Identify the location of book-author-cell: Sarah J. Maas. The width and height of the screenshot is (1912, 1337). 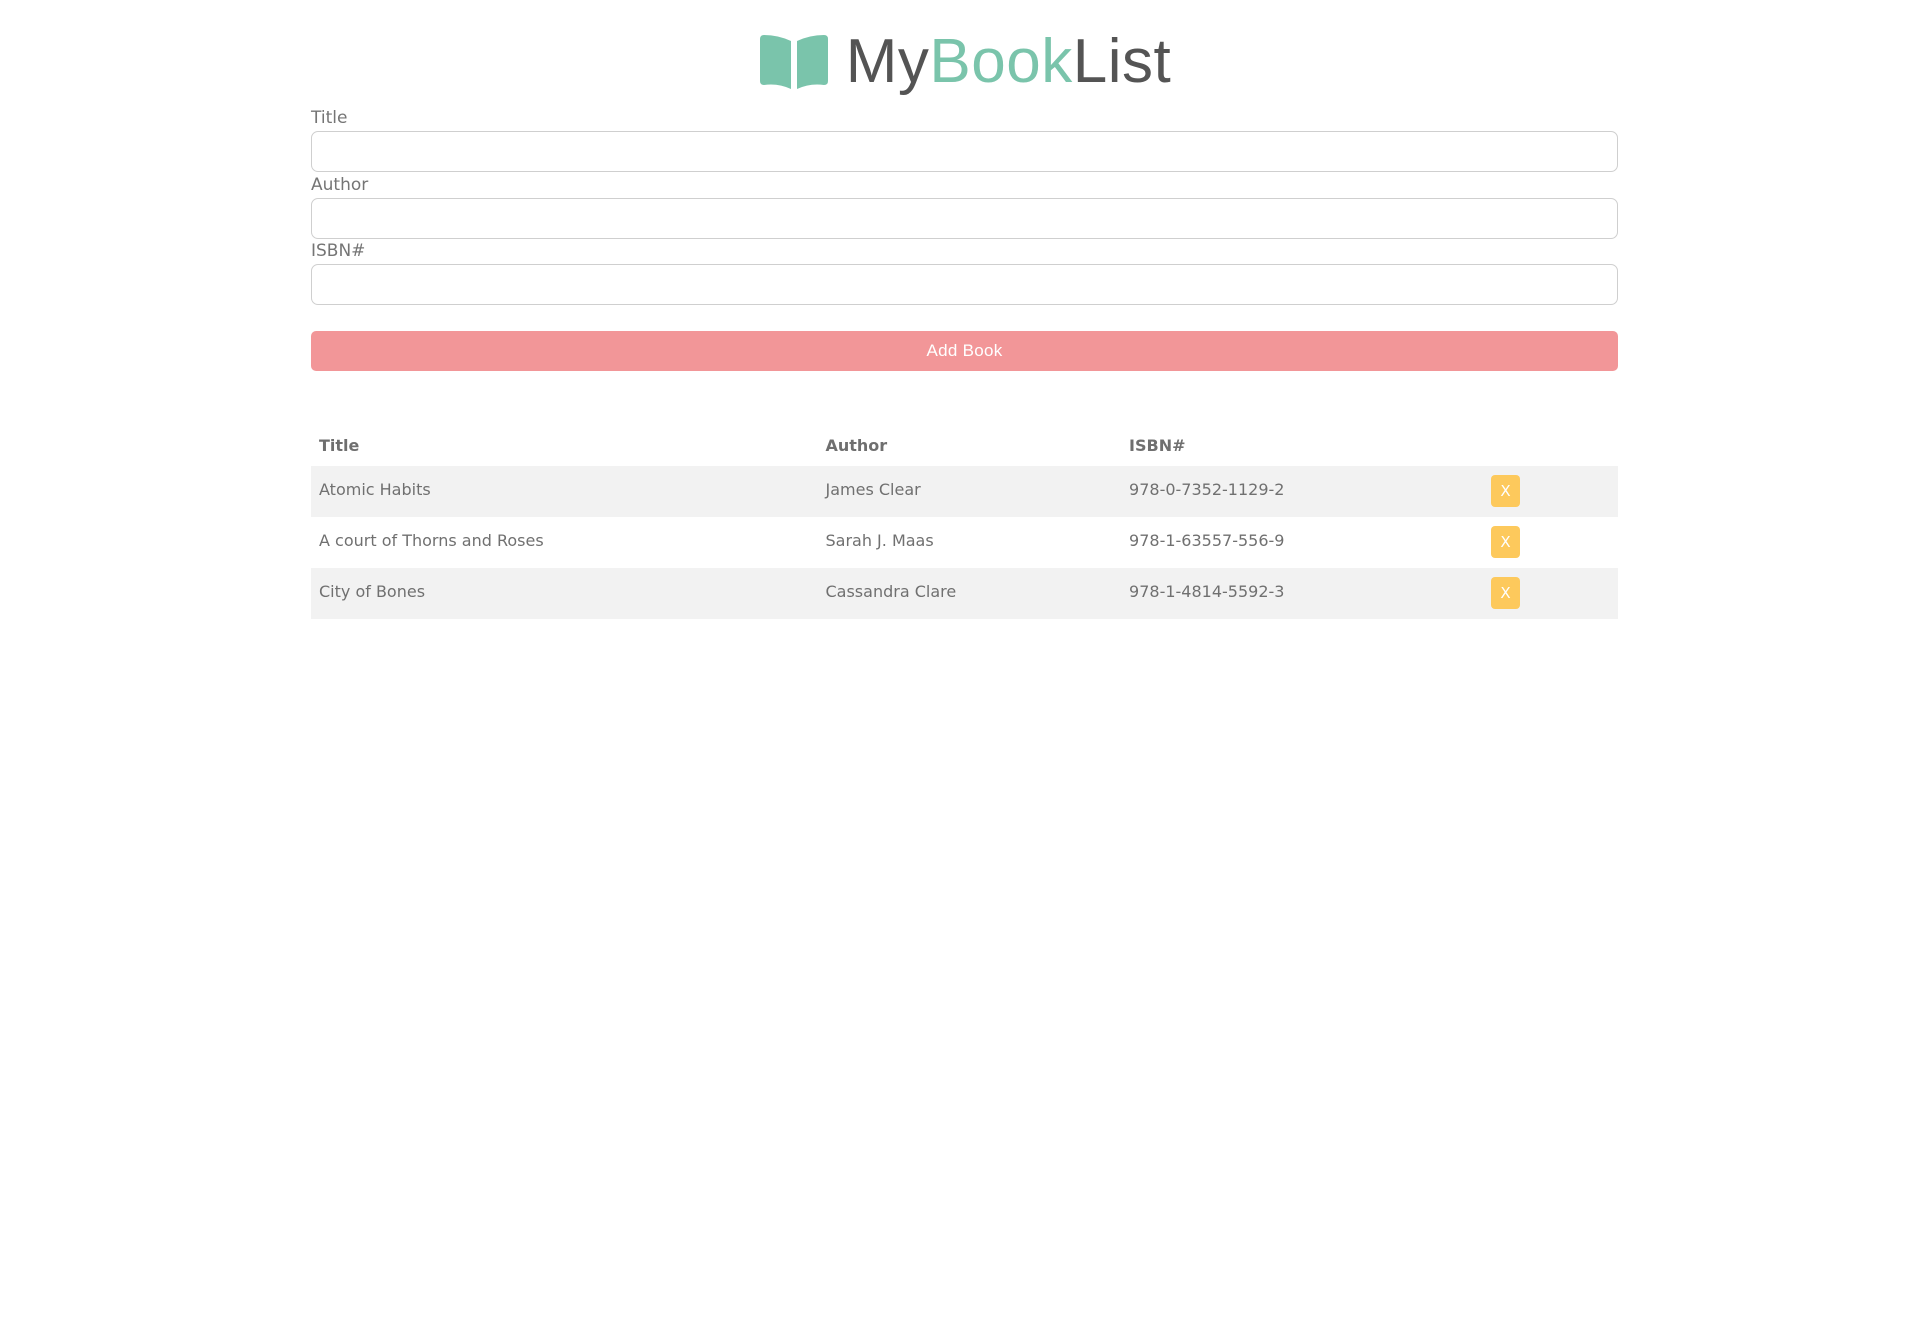
(969, 542).